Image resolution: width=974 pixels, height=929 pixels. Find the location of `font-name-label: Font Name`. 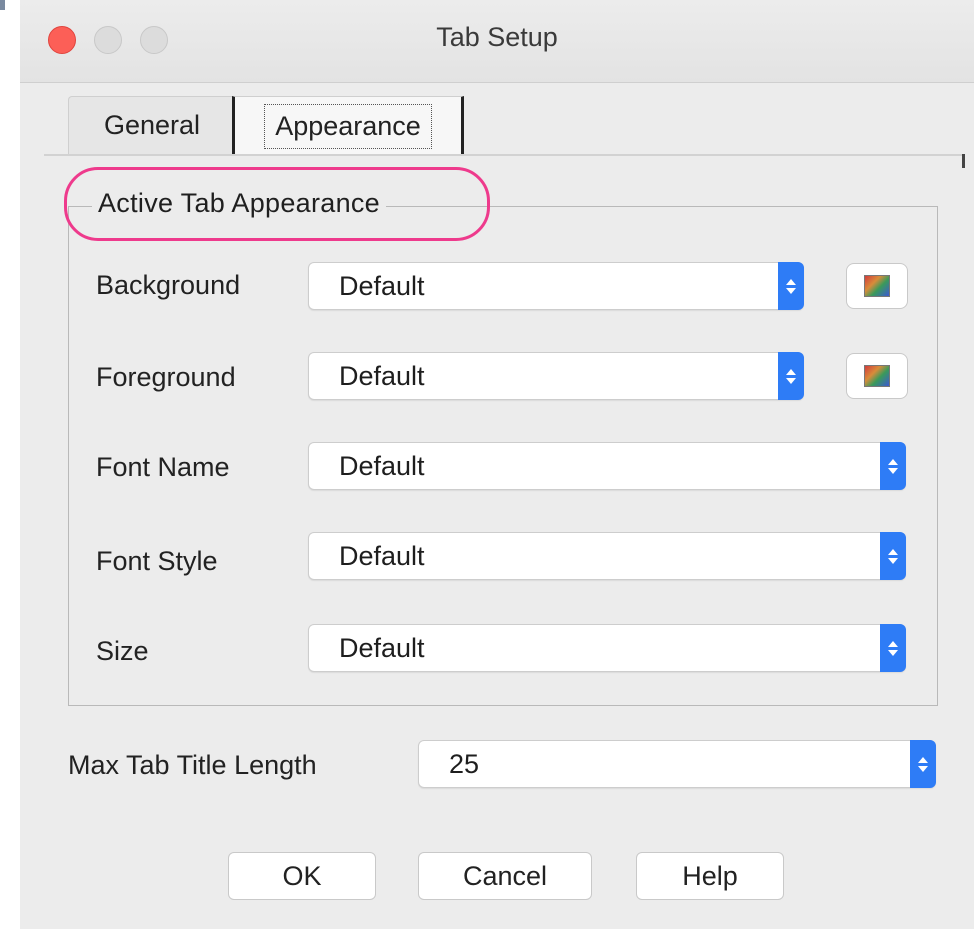

font-name-label: Font Name is located at coordinates (163, 467).